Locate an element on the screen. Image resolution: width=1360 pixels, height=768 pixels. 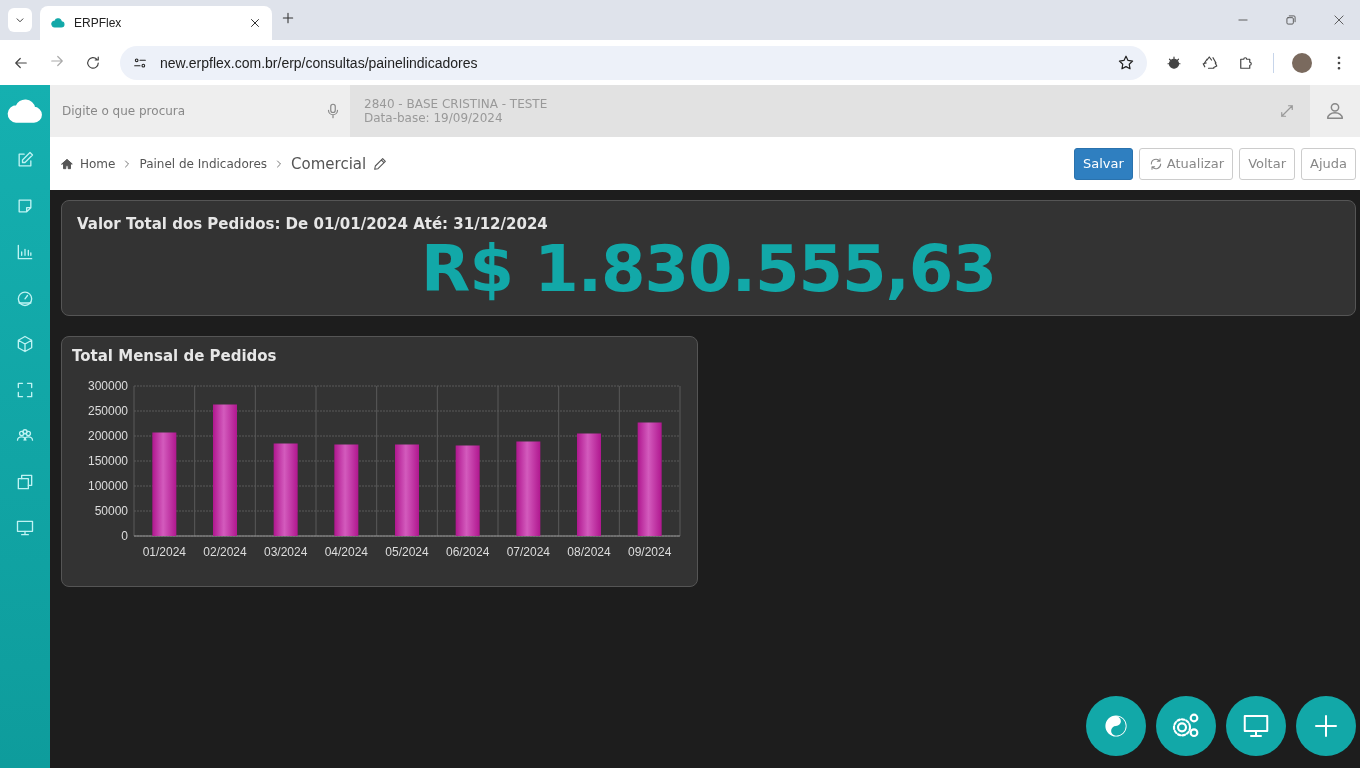
save-button: Salvar is located at coordinates (1103, 163).